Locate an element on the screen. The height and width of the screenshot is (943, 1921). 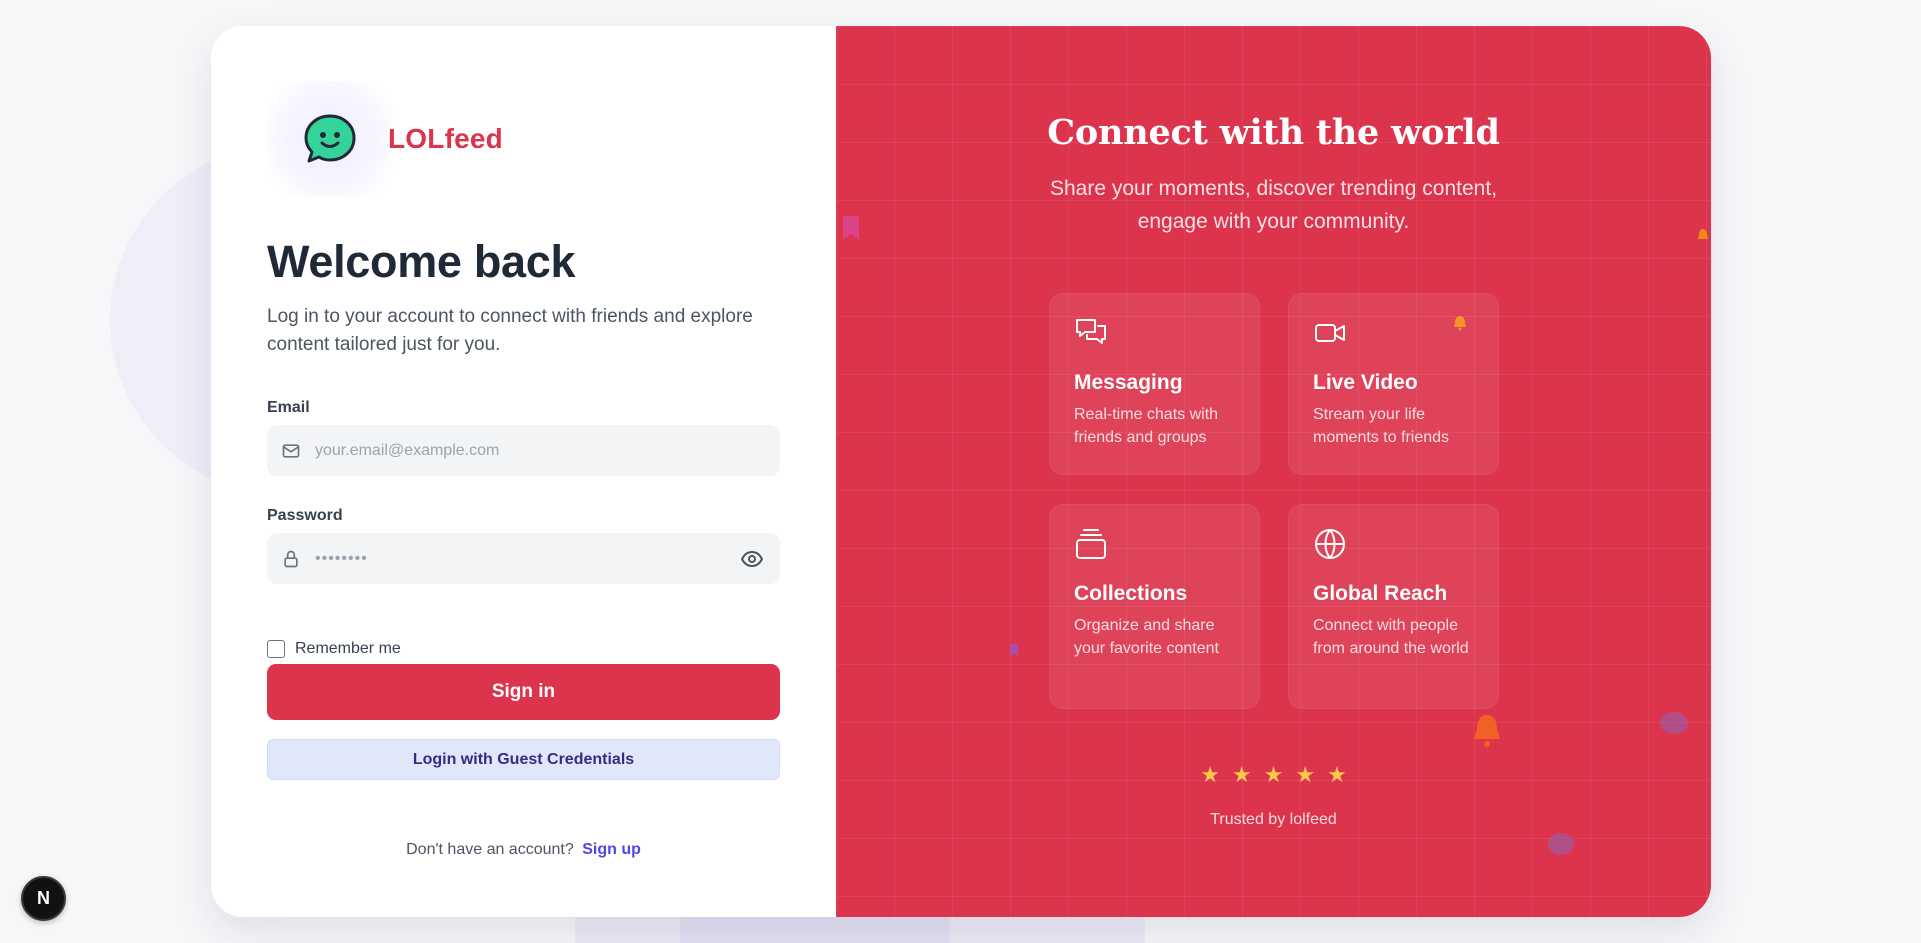
nextjs-dev-badge: N is located at coordinates (43, 898).